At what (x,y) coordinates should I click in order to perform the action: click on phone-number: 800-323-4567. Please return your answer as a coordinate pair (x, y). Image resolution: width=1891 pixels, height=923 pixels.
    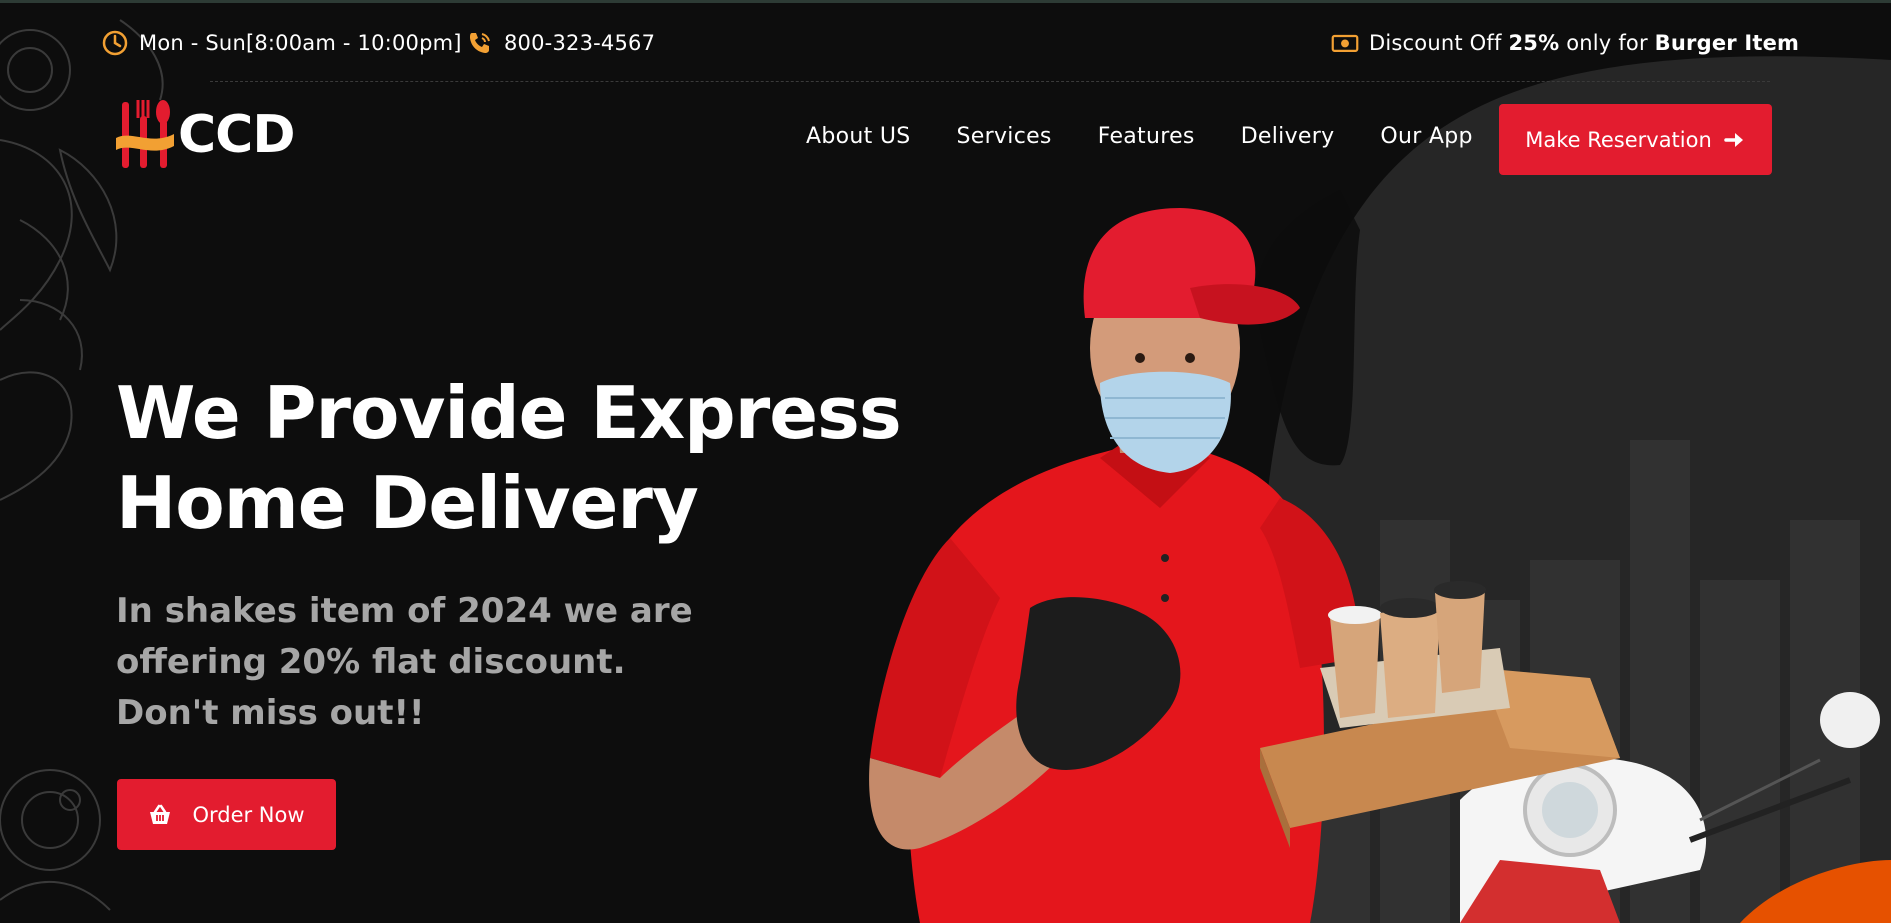
    Looking at the image, I should click on (560, 43).